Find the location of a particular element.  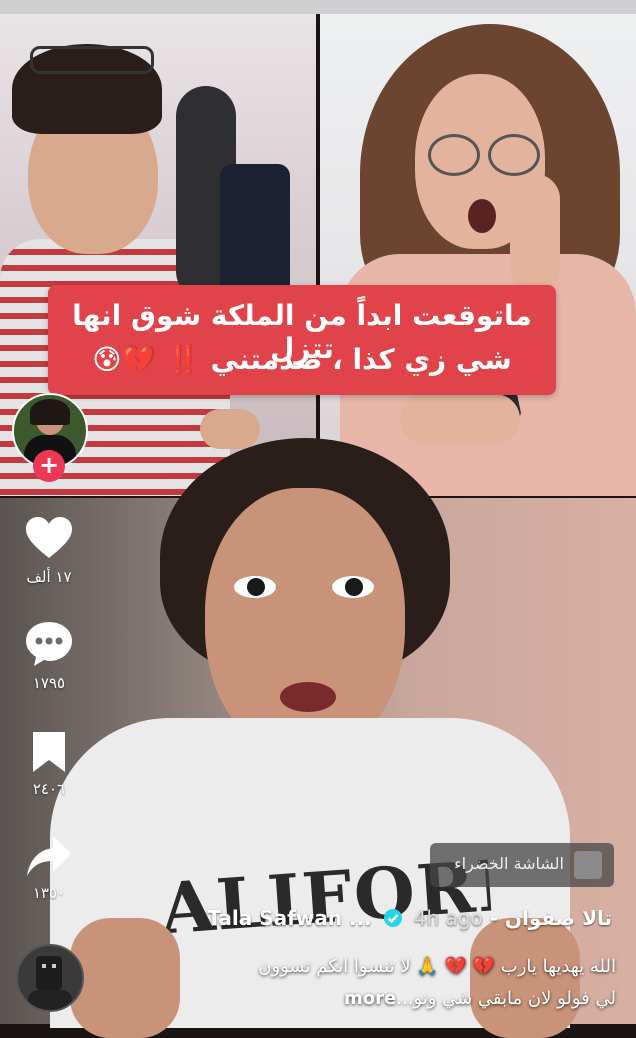

effect-label: الشاشة الخضراء is located at coordinates (509, 863).